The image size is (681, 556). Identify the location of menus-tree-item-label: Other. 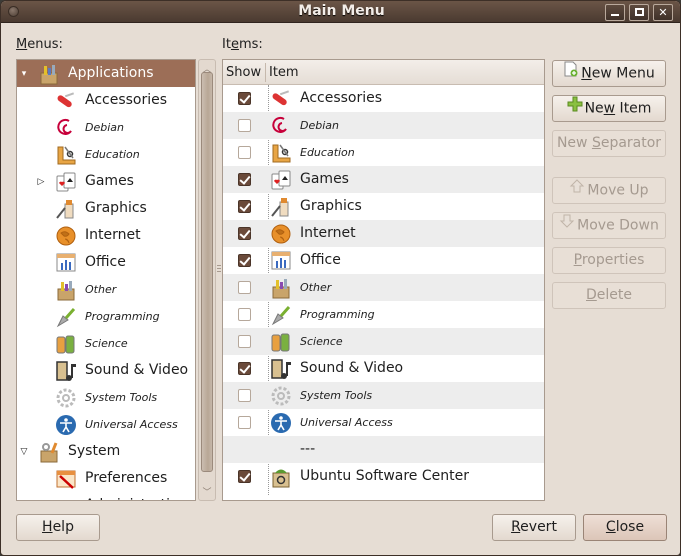
(101, 289).